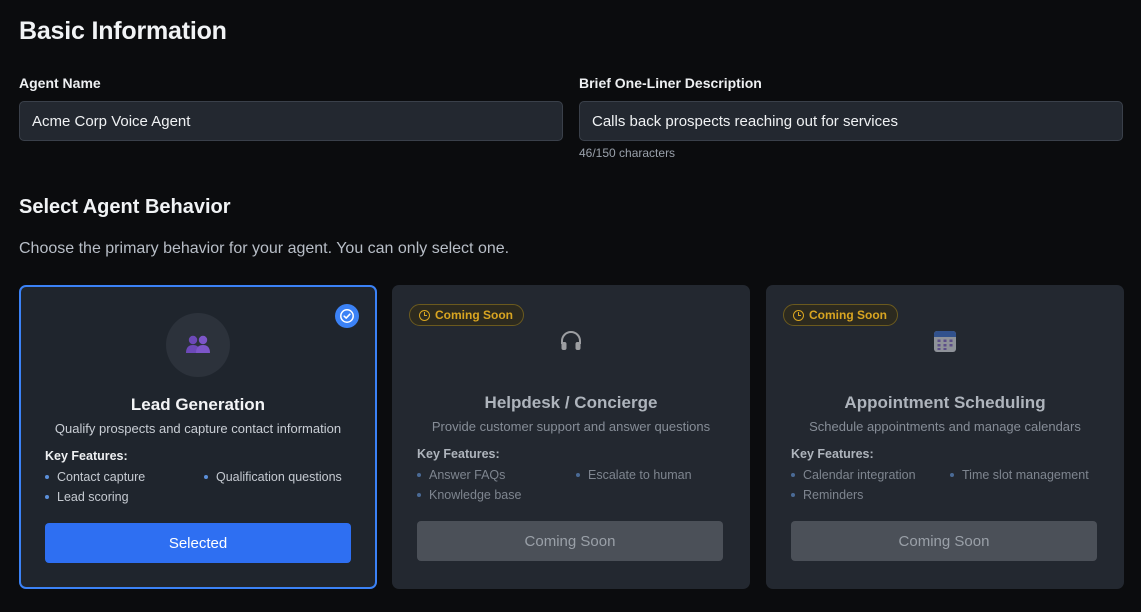 The image size is (1141, 612). I want to click on feature-item: Escalate to human, so click(634, 475).